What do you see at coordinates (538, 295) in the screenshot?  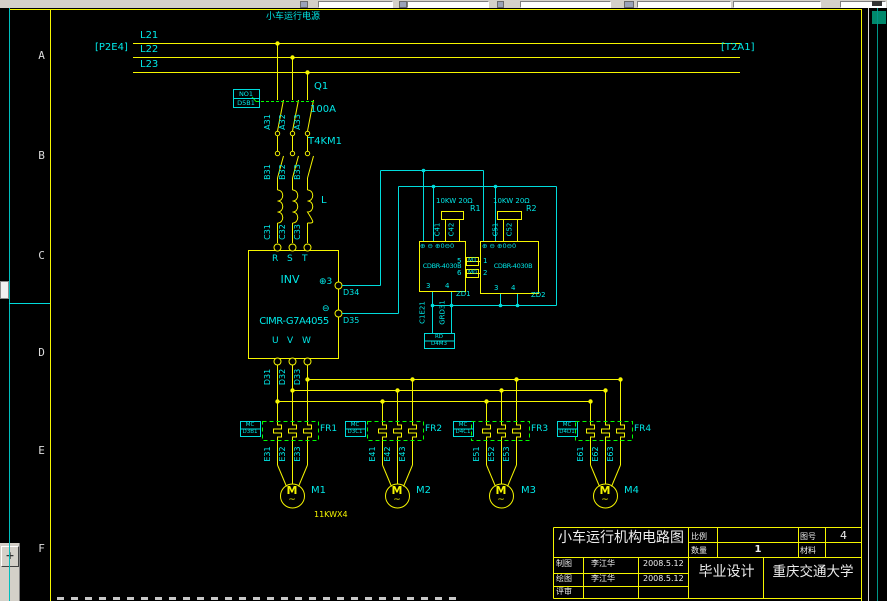 I see `brake2-name: ZD2` at bounding box center [538, 295].